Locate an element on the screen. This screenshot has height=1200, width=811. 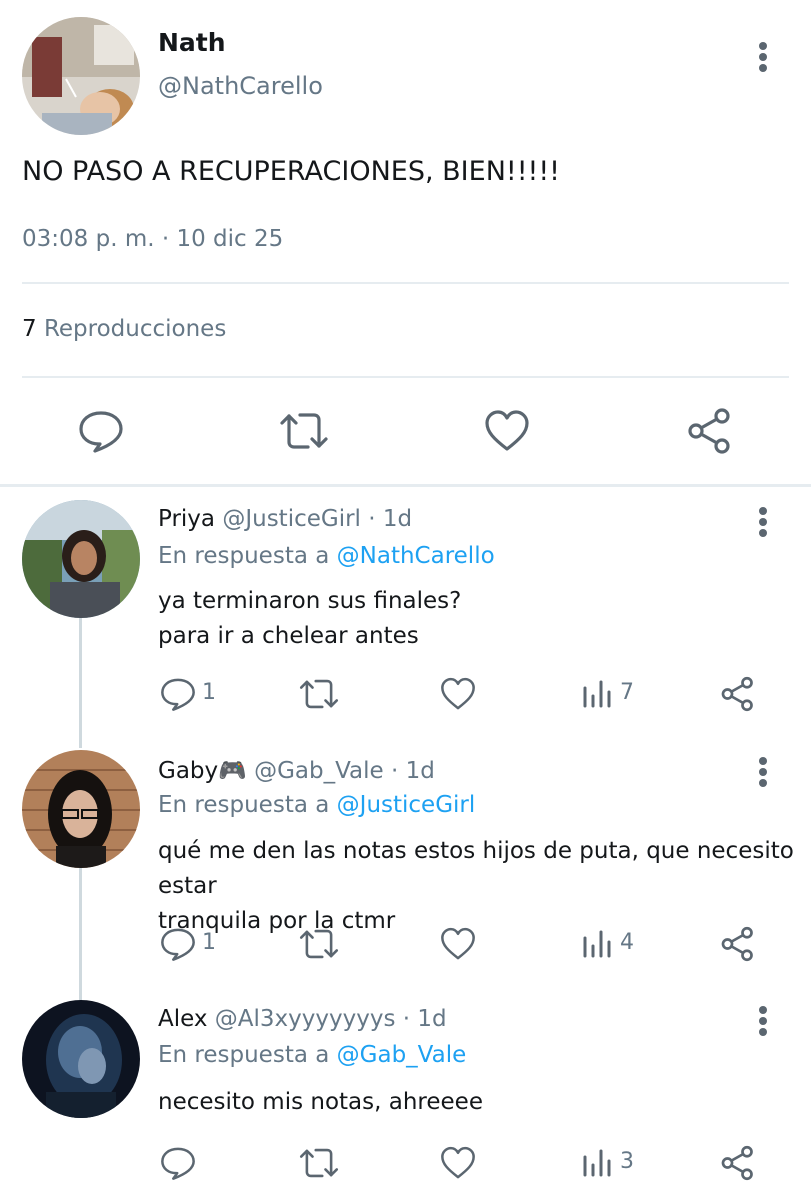
in-reply-to: En respuesta a @Gab_Vale is located at coordinates (312, 1055).